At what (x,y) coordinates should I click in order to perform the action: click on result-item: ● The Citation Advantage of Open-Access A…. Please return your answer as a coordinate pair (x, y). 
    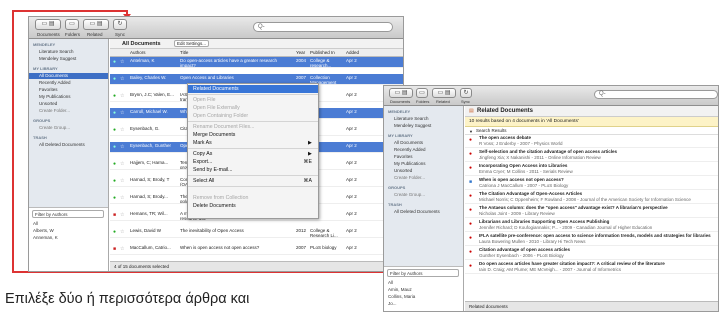
    Looking at the image, I should click on (591, 197).